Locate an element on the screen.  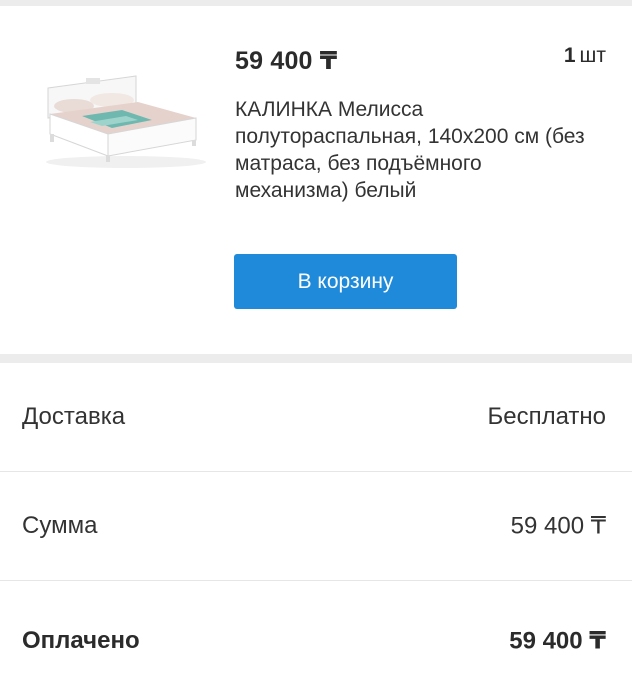
paid-label: Оплачено is located at coordinates (81, 640).